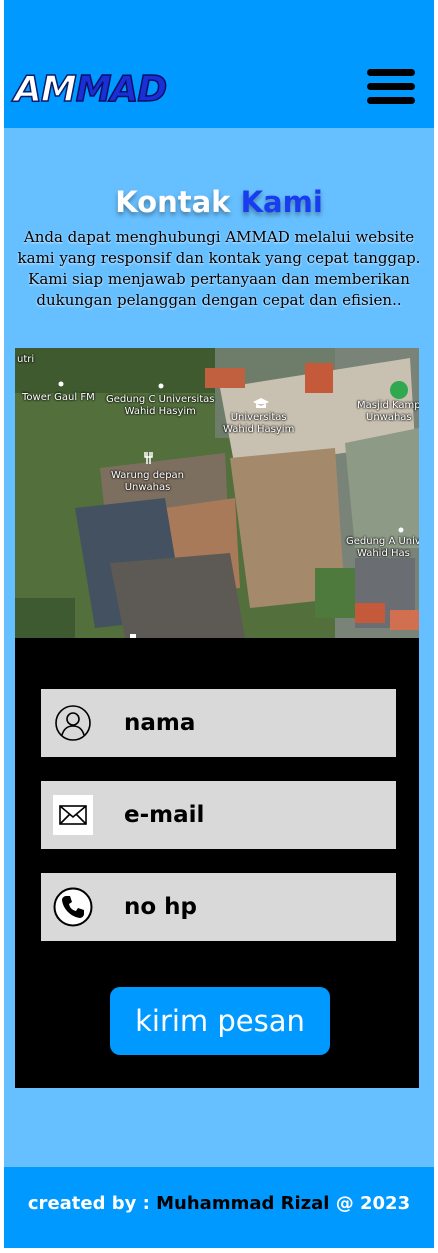 This screenshot has height=1253, width=438. What do you see at coordinates (391, 100) in the screenshot?
I see `menu-bar-bottom` at bounding box center [391, 100].